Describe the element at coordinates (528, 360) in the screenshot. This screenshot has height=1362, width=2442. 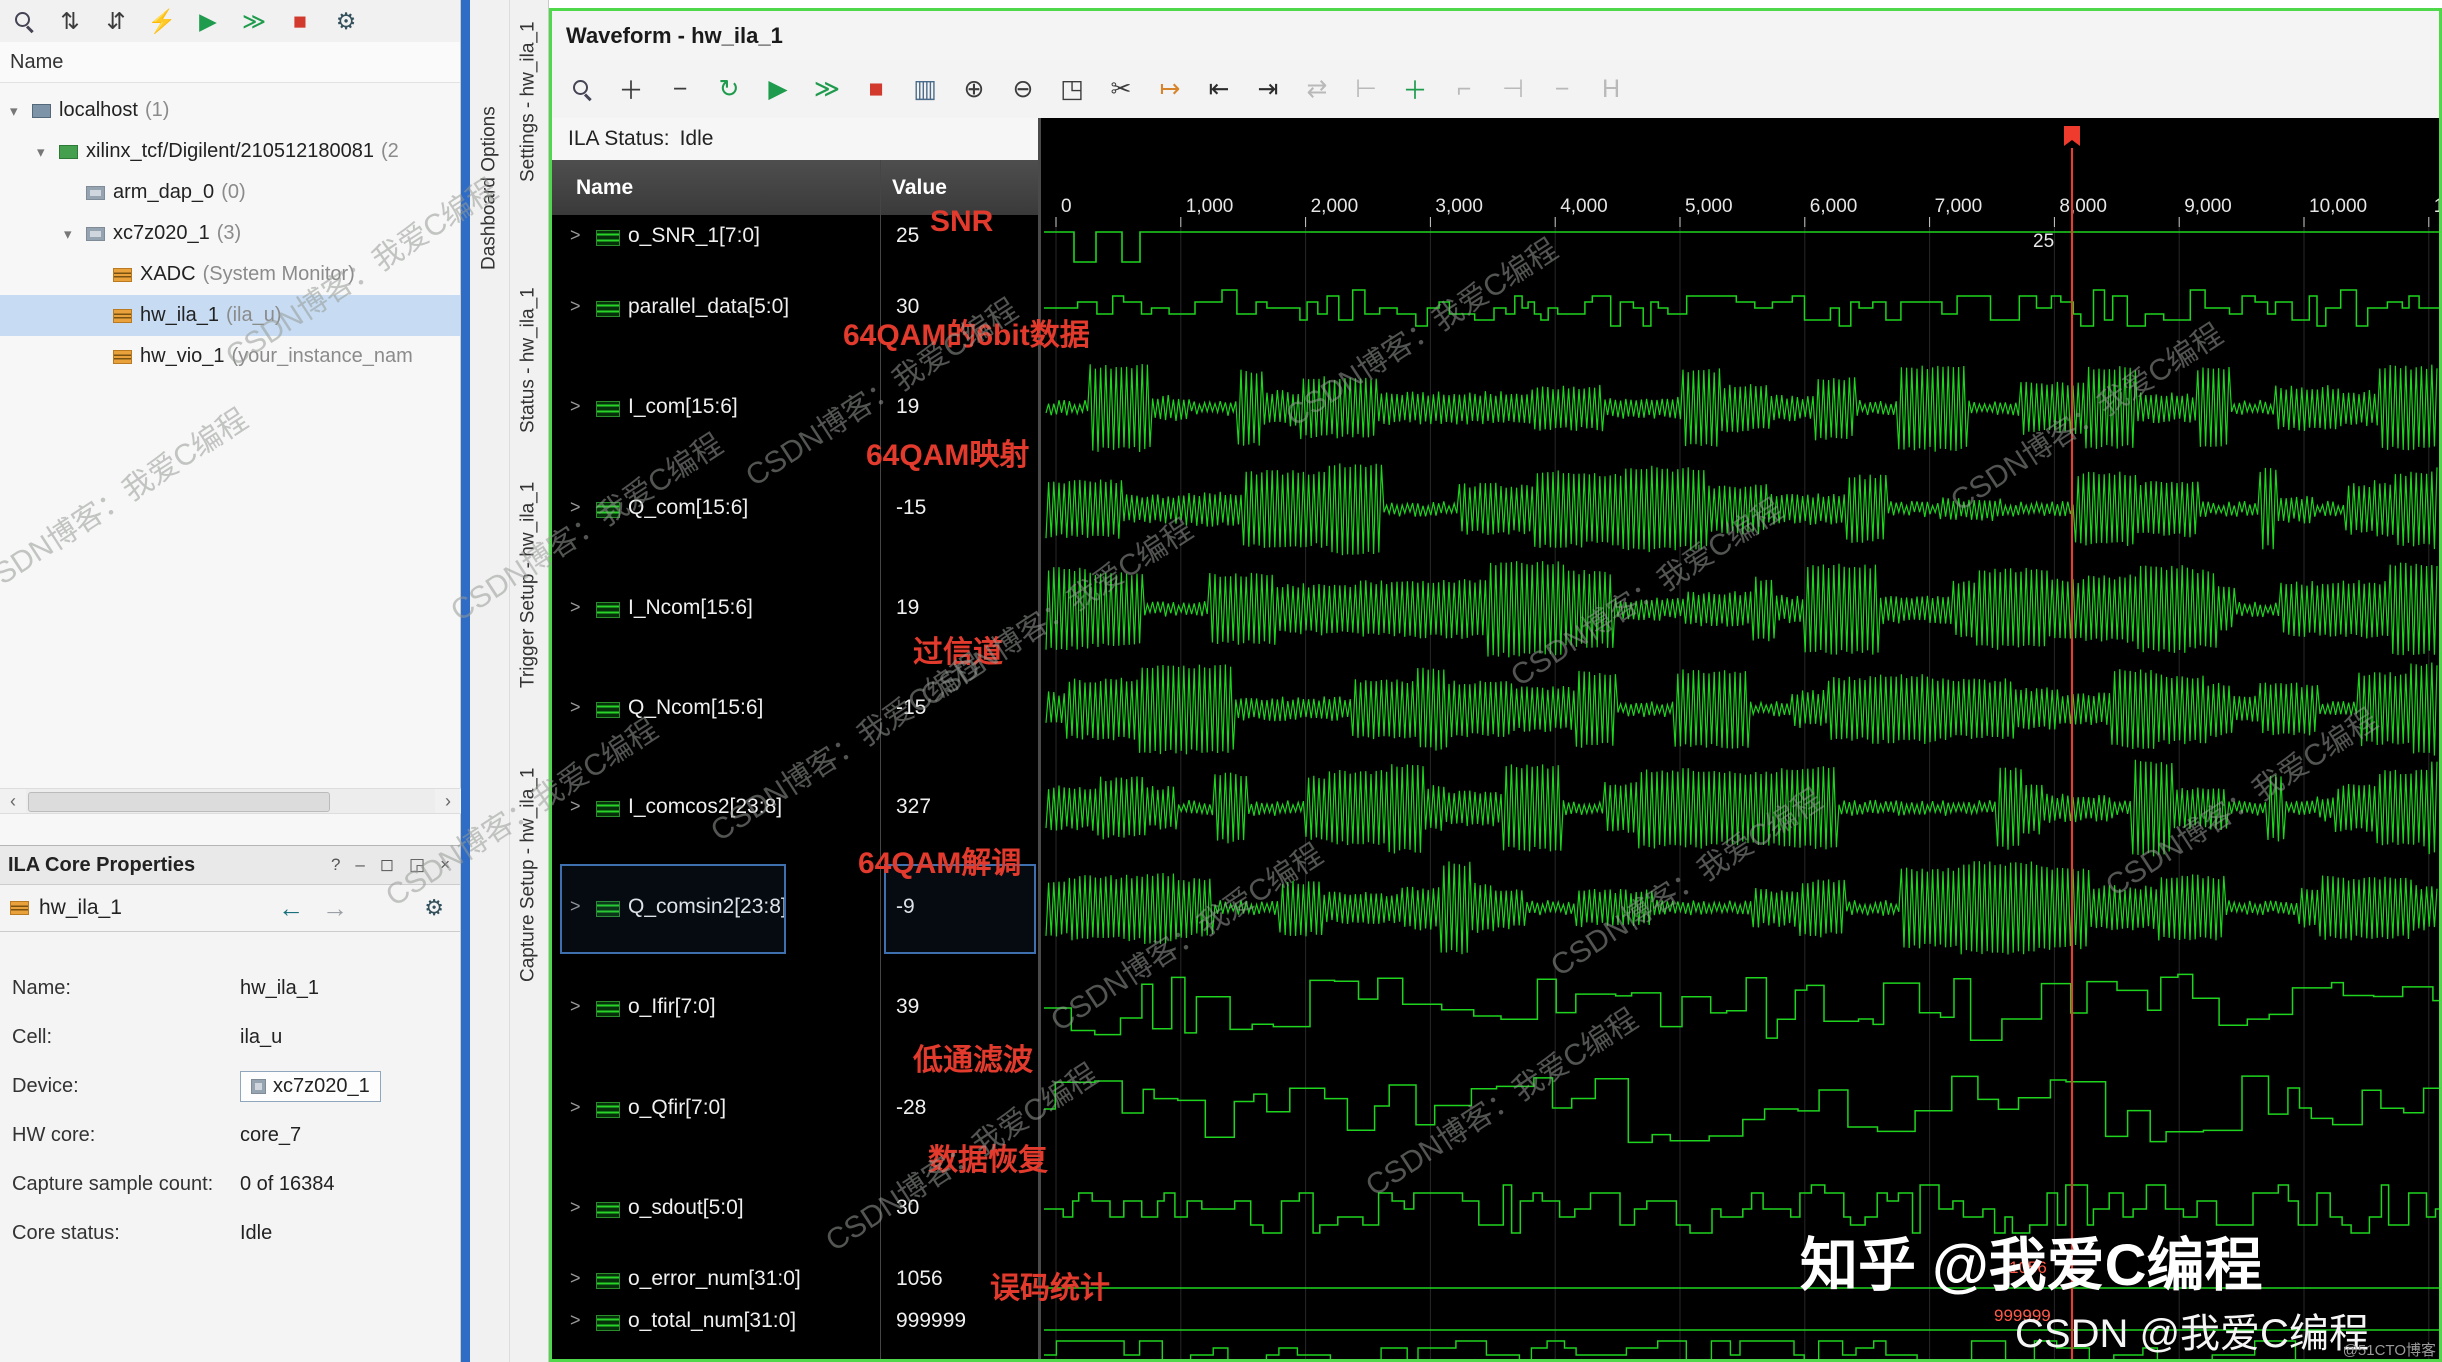
I see `sidebar-tab-Status - hw_ila_1: Status - hw_ila_1` at that location.